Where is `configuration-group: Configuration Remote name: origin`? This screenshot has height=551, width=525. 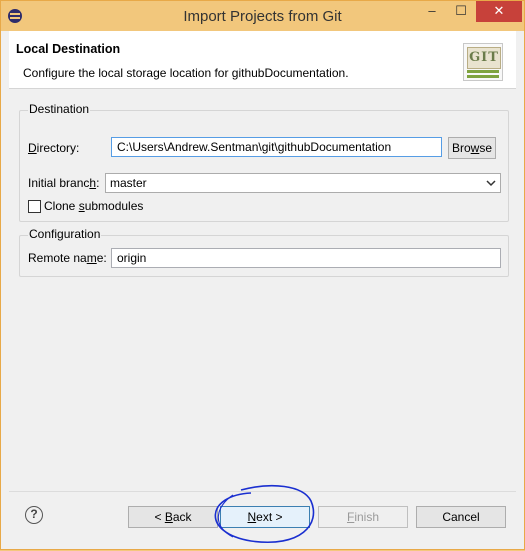
configuration-group: Configuration Remote name: origin is located at coordinates (264, 252).